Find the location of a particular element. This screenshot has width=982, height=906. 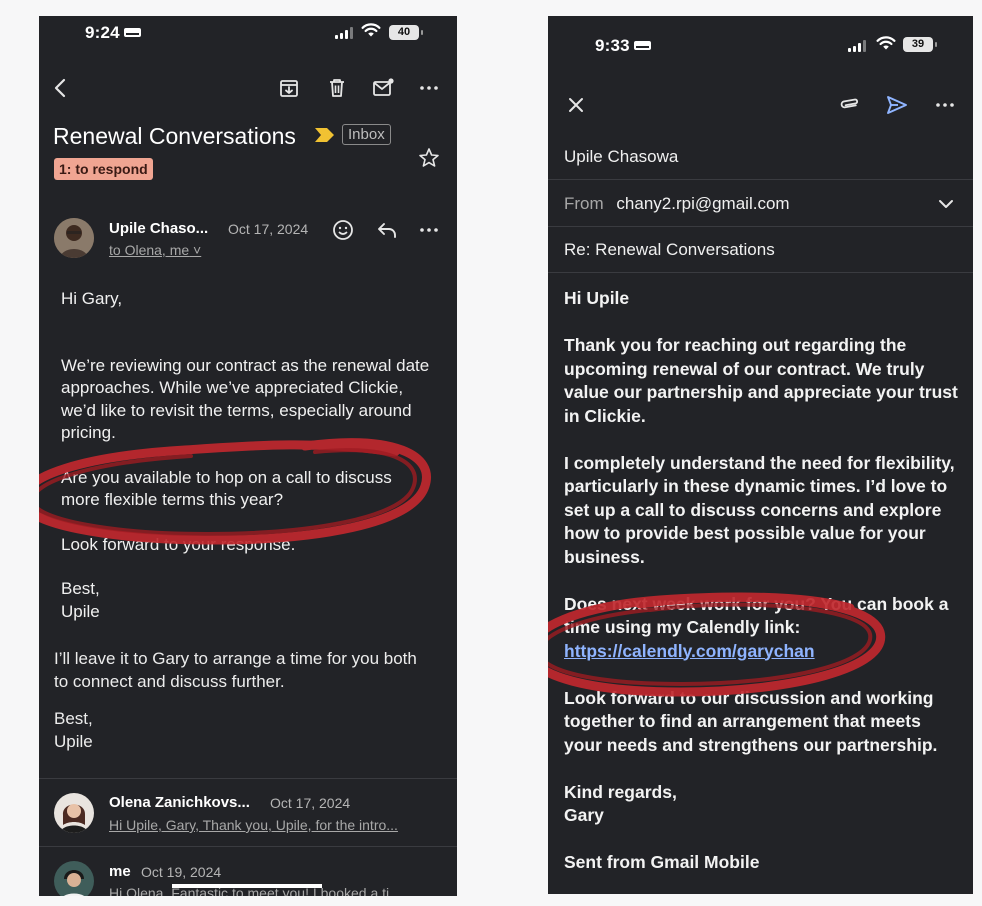

status-tag: 1: to respond is located at coordinates (103, 169).